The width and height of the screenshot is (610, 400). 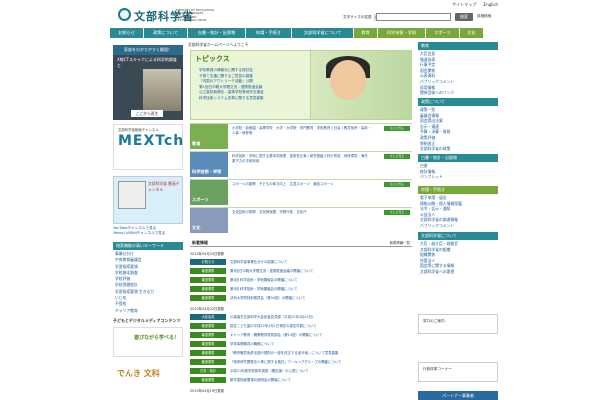 What do you see at coordinates (301, 289) in the screenshot?
I see `news-row: 報道発表 第5回 科学技術・学術審議会の開催について` at bounding box center [301, 289].